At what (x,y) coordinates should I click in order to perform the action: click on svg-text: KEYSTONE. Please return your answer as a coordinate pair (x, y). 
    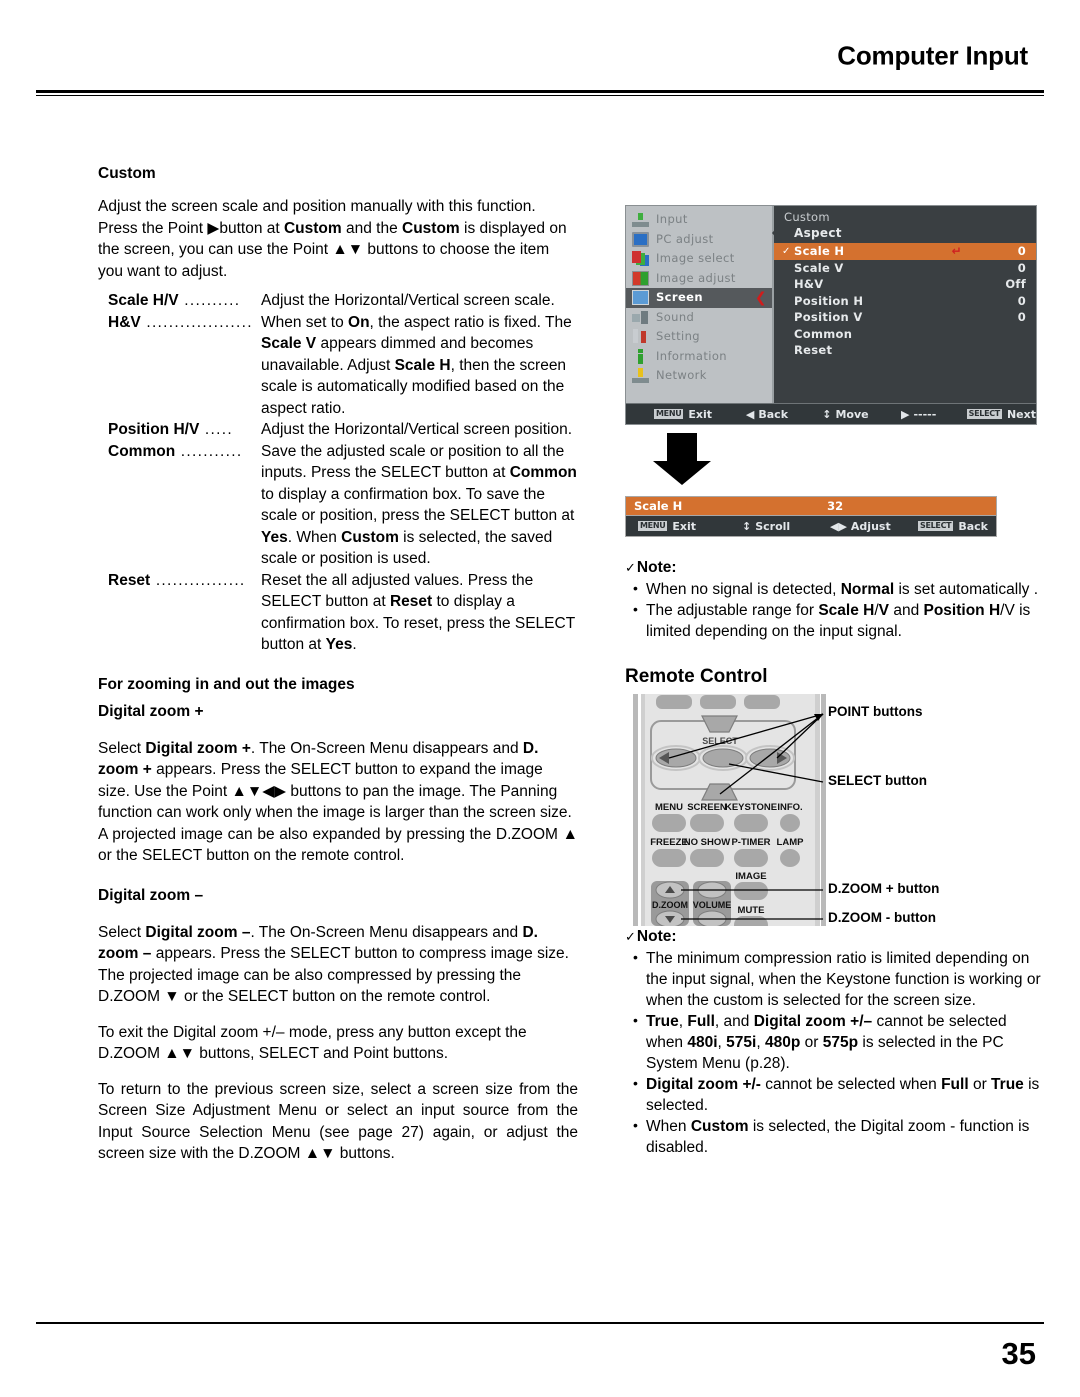
    Looking at the image, I should click on (751, 807).